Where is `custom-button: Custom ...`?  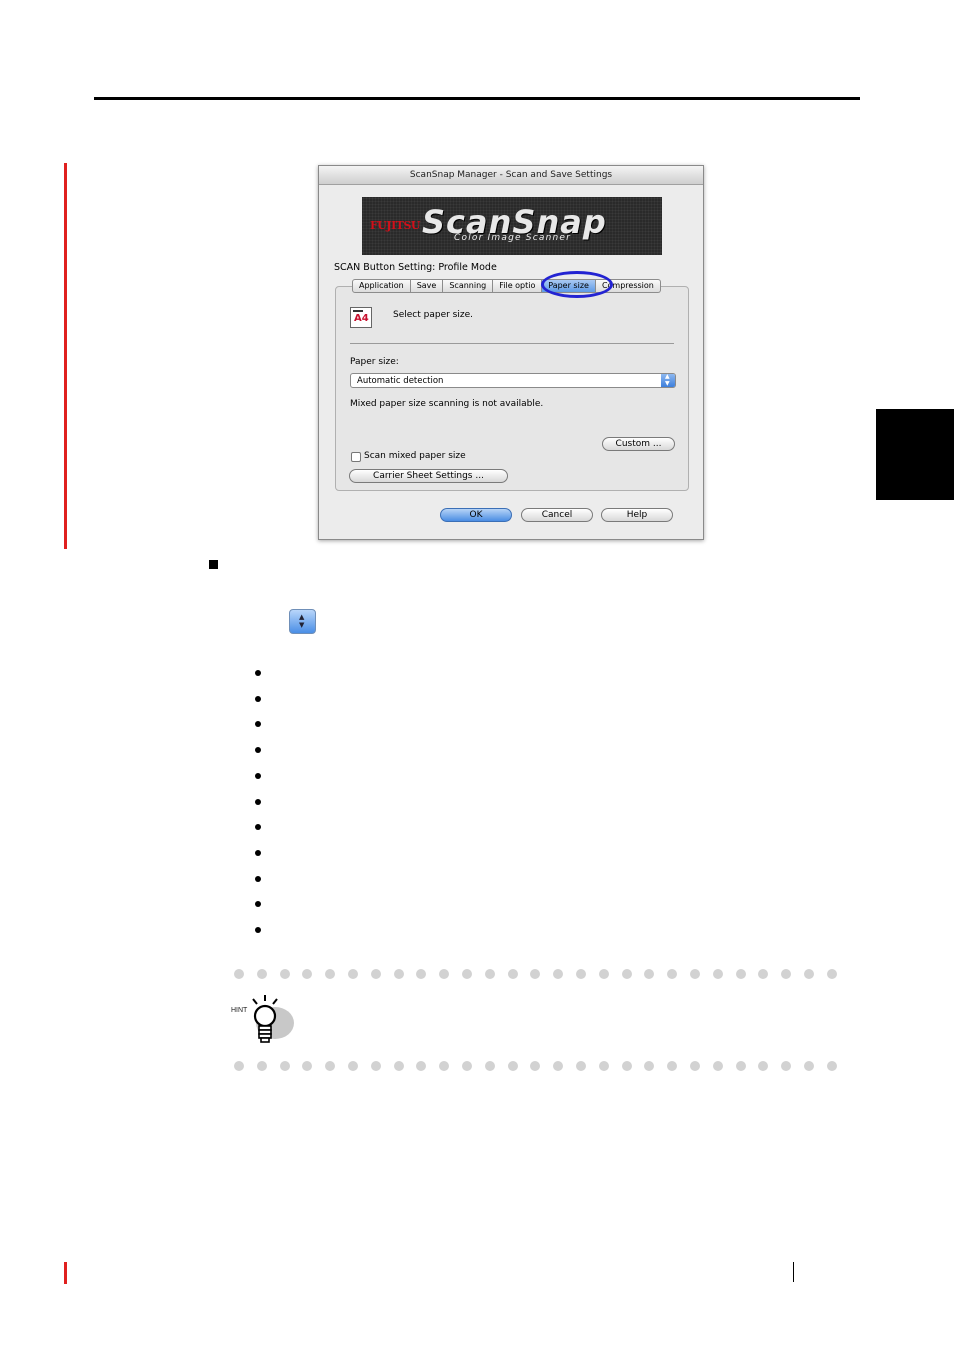
custom-button: Custom ... is located at coordinates (638, 444).